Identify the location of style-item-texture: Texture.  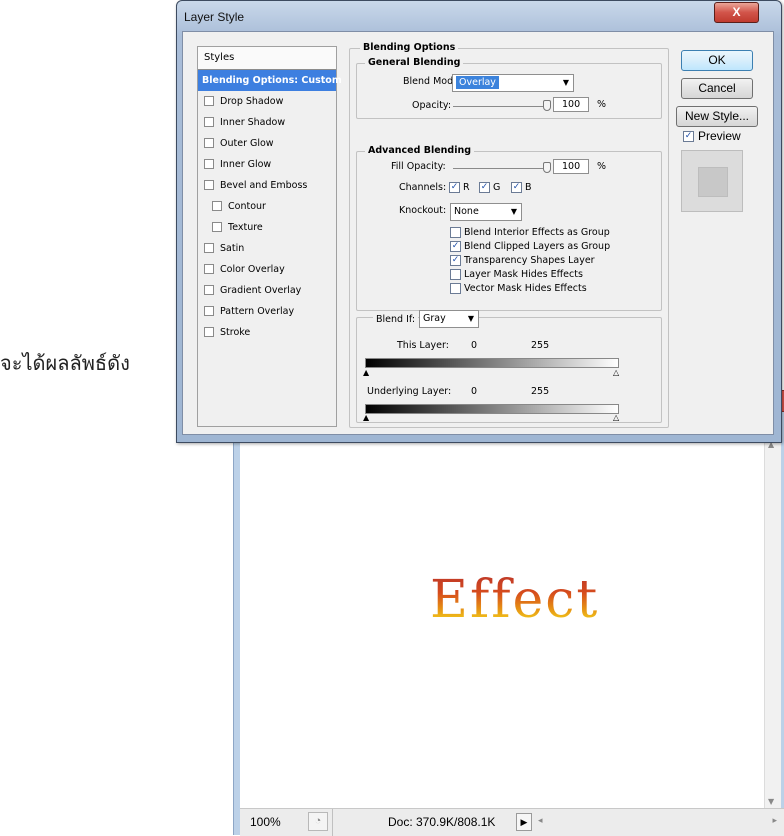
(267, 227).